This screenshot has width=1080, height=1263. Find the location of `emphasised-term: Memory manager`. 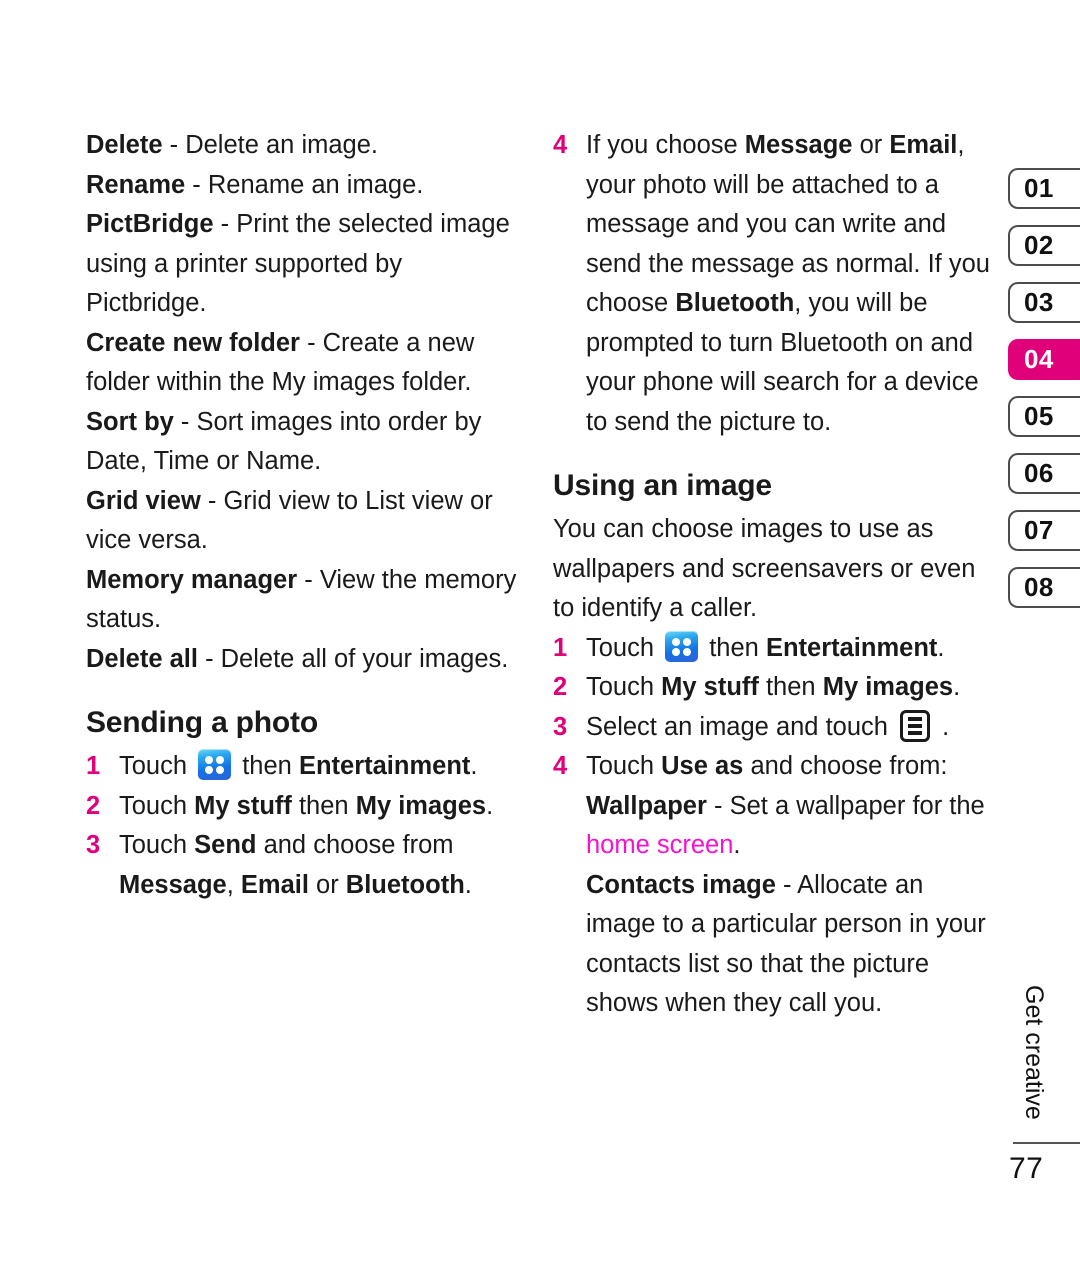

emphasised-term: Memory manager is located at coordinates (192, 579).